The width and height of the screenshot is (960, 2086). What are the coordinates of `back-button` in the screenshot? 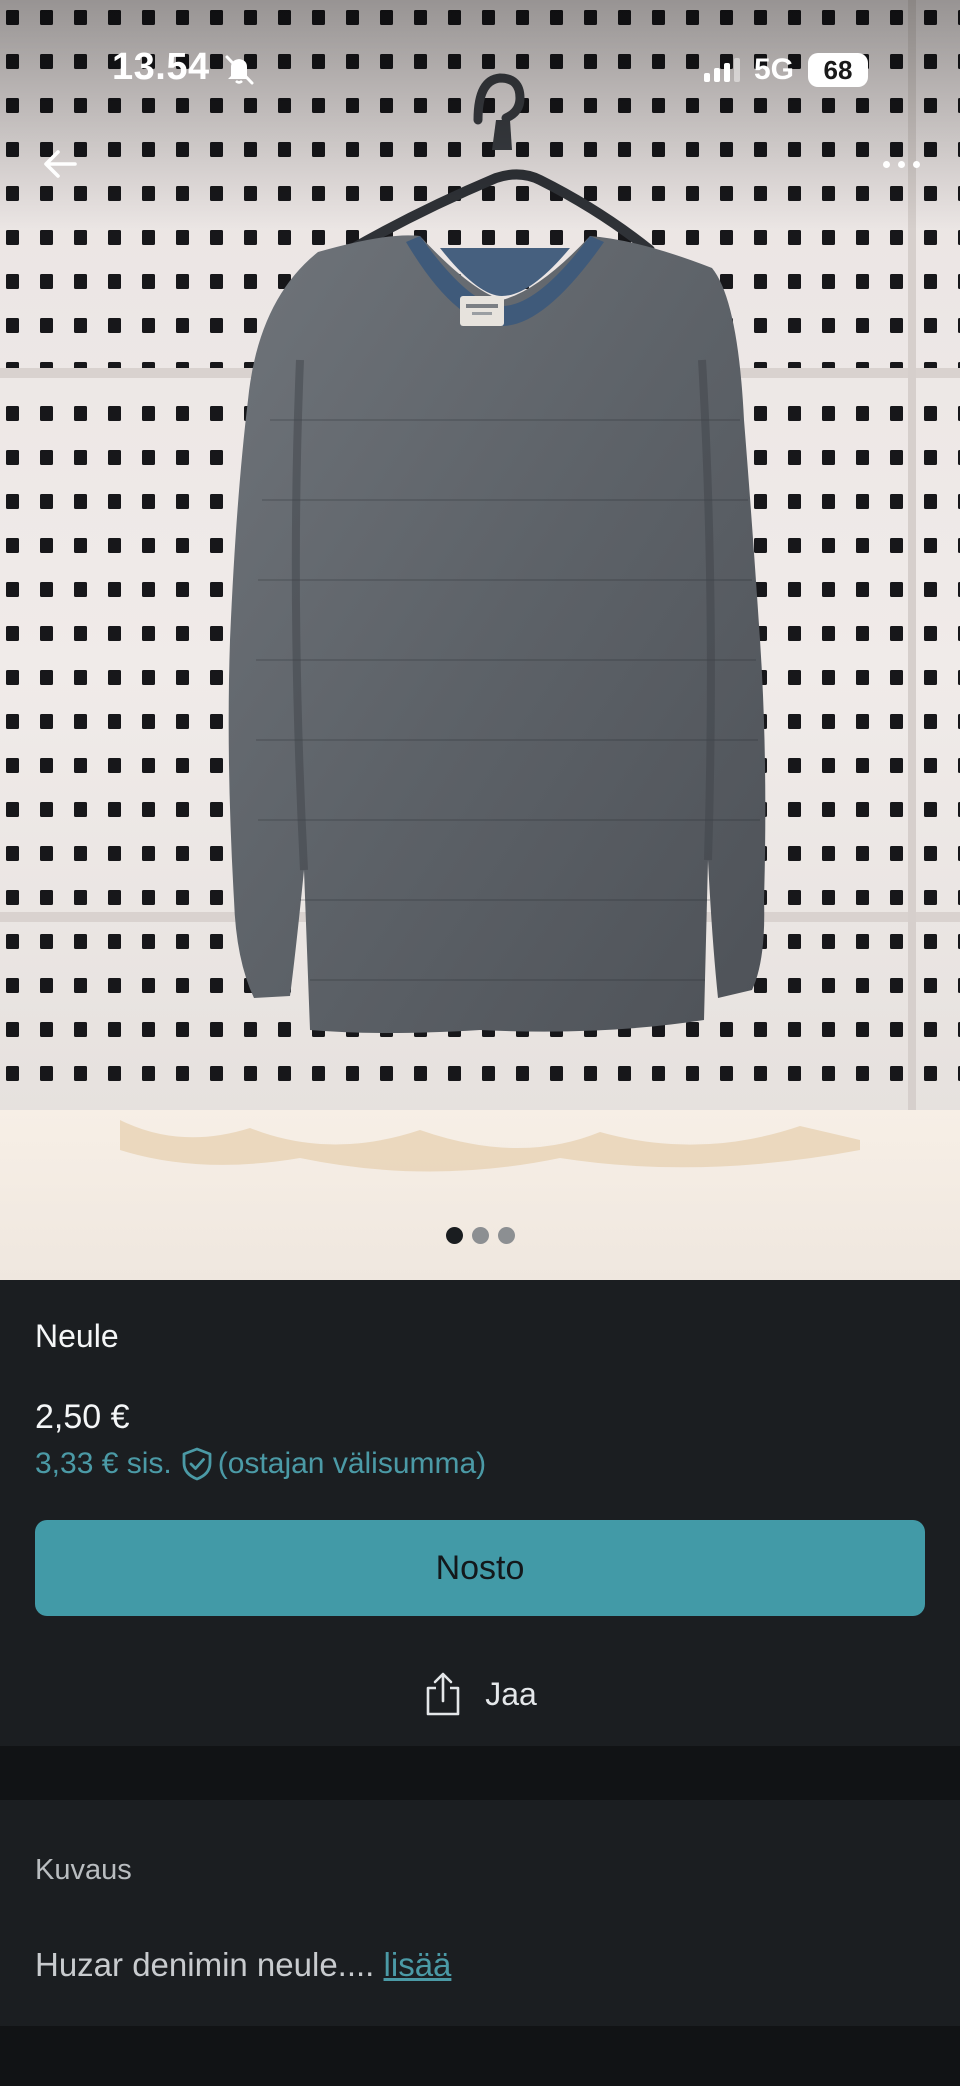 It's located at (60, 164).